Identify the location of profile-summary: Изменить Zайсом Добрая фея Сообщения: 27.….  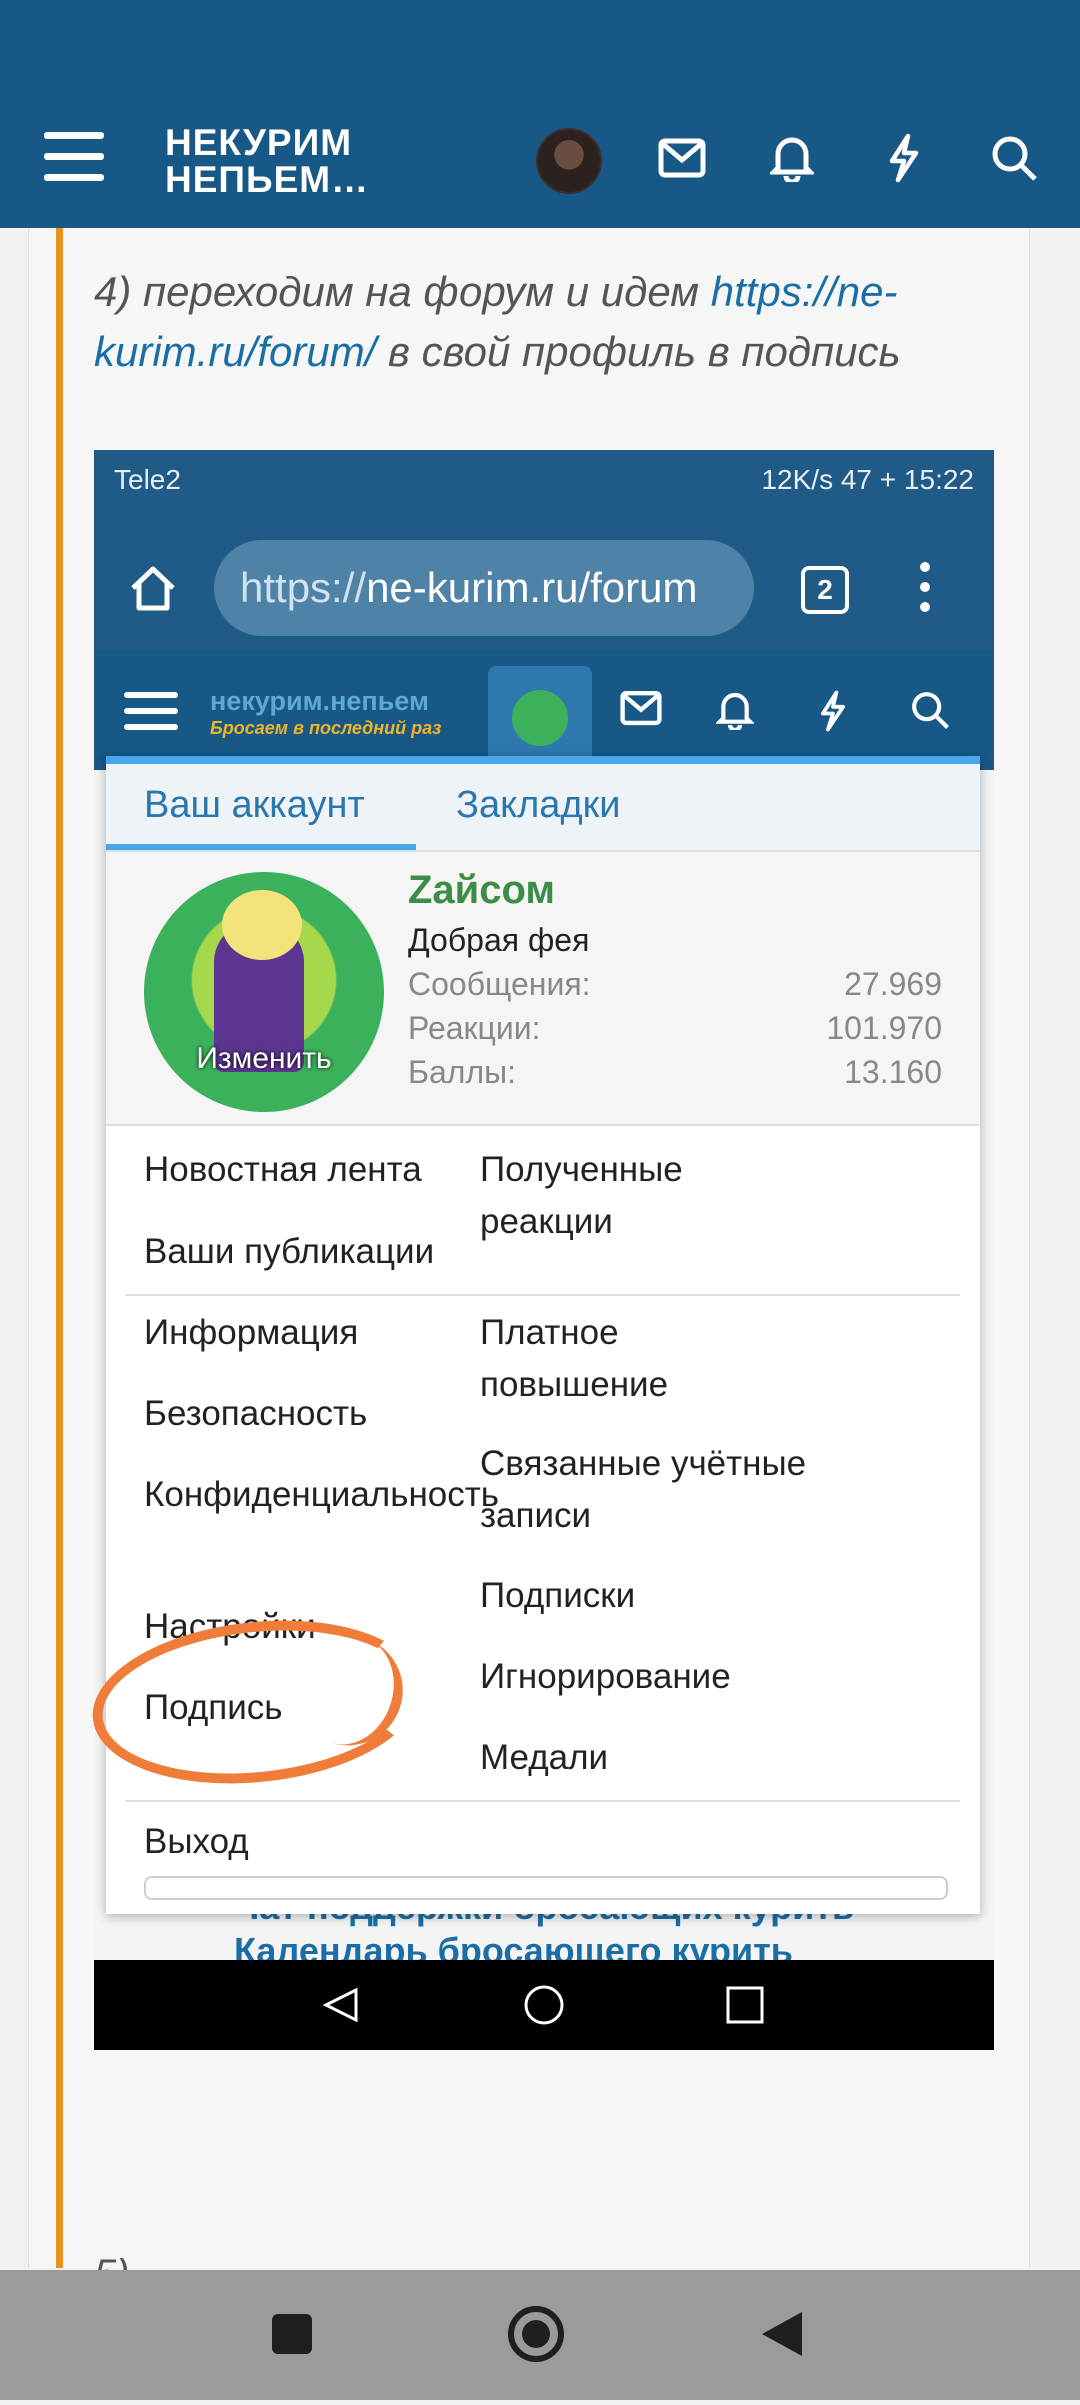
(543, 989).